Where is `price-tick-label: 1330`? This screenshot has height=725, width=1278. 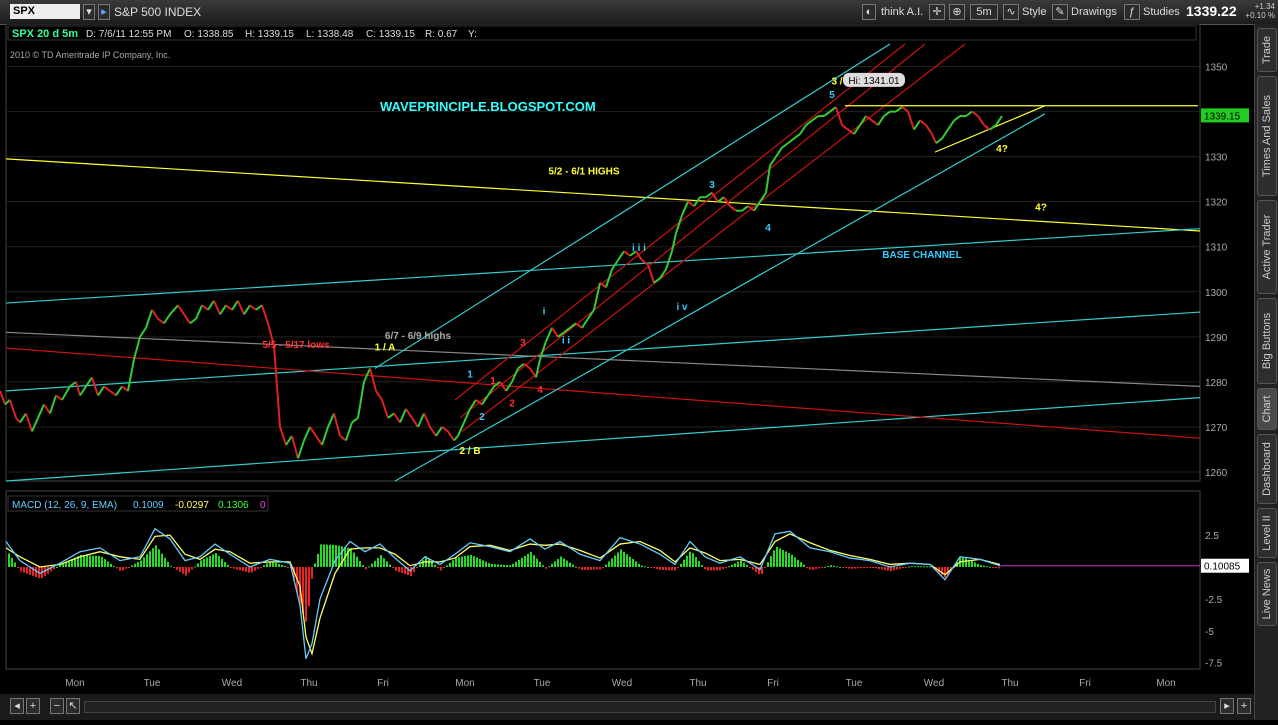
price-tick-label: 1330 is located at coordinates (1216, 158).